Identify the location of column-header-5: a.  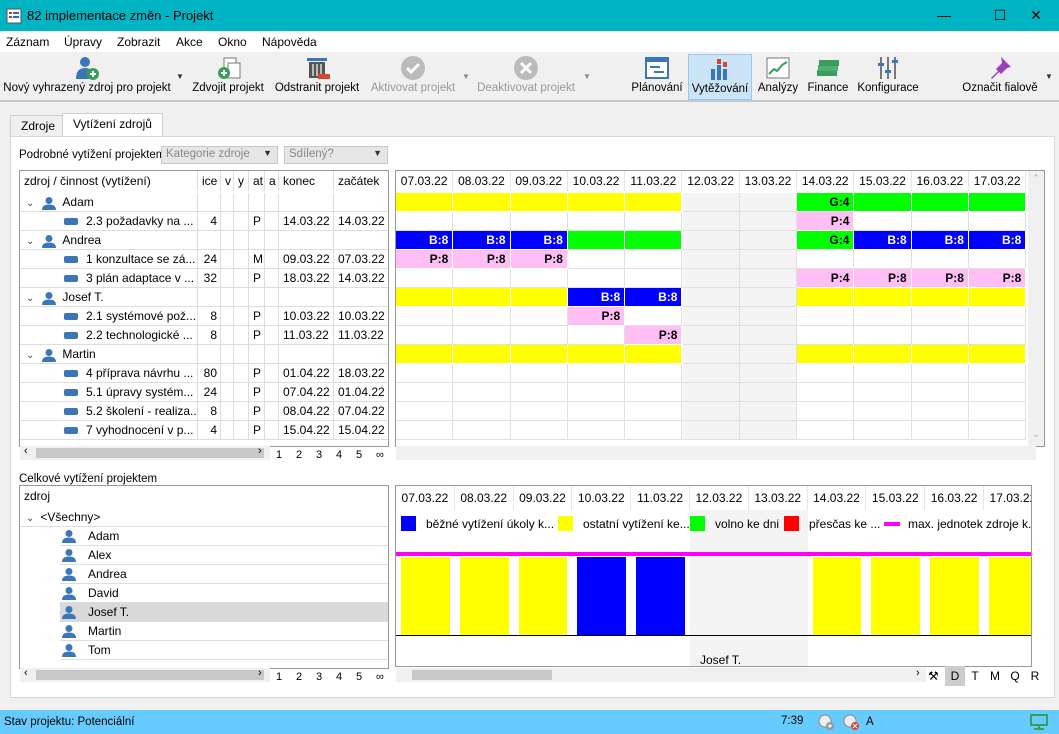
(272, 181).